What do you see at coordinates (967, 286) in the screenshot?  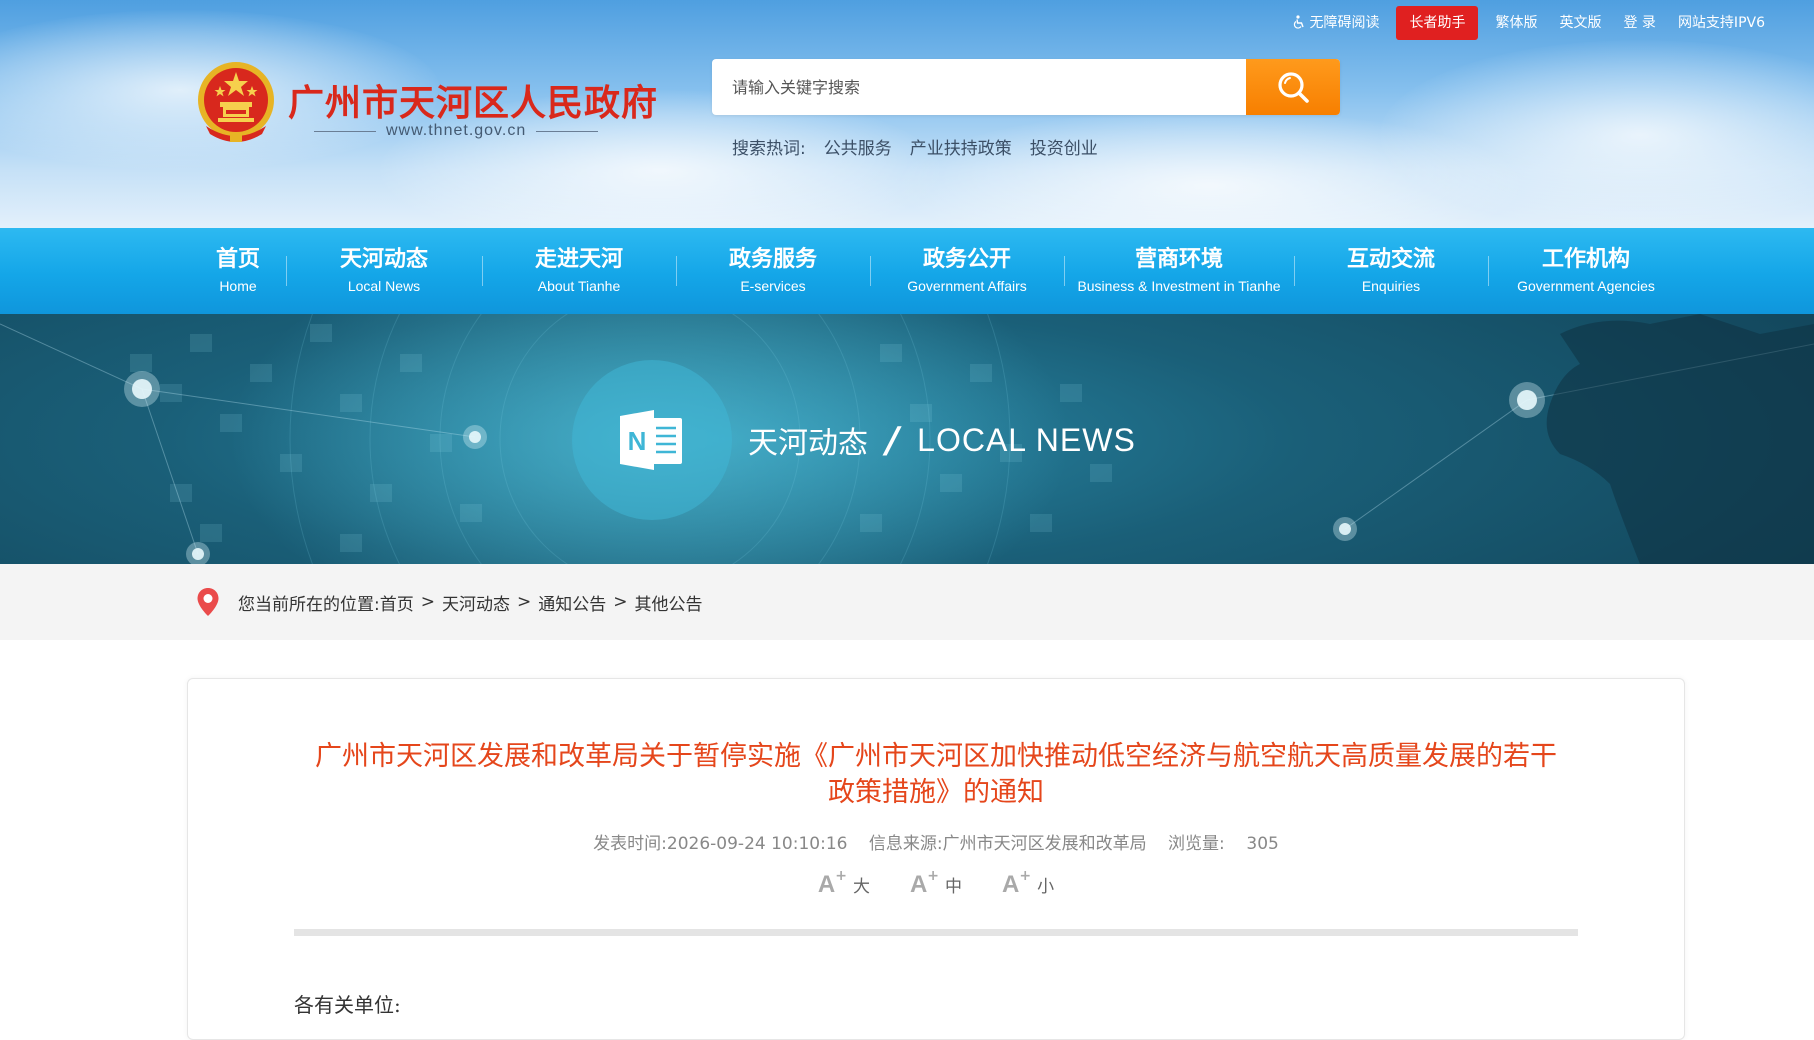 I see `nav-item-sublabel: Government Affairs` at bounding box center [967, 286].